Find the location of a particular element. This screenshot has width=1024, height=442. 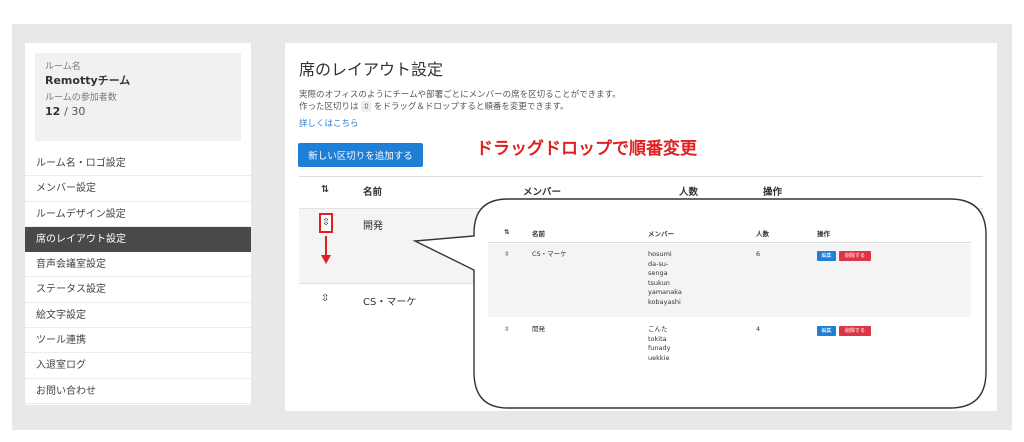

member-name: funady is located at coordinates (659, 348).